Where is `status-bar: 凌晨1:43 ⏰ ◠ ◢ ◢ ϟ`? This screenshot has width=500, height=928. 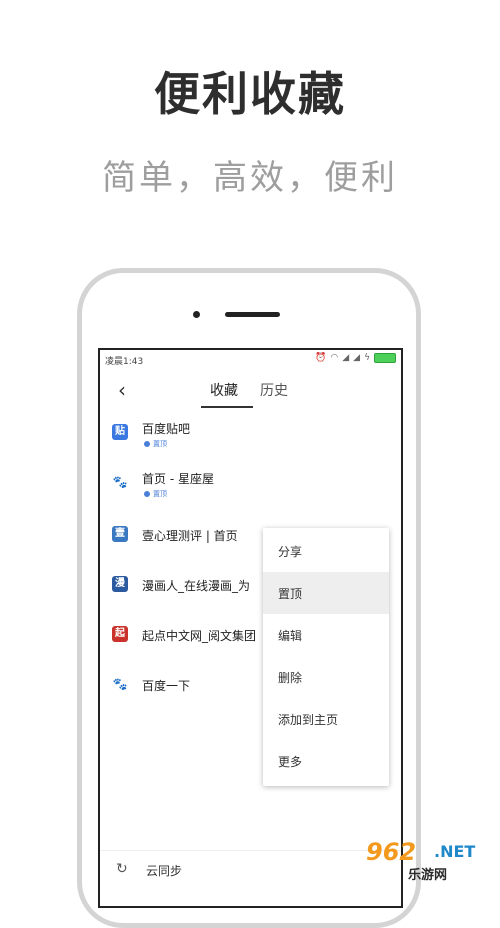 status-bar: 凌晨1:43 ⏰ ◠ ◢ ◢ ϟ is located at coordinates (250, 360).